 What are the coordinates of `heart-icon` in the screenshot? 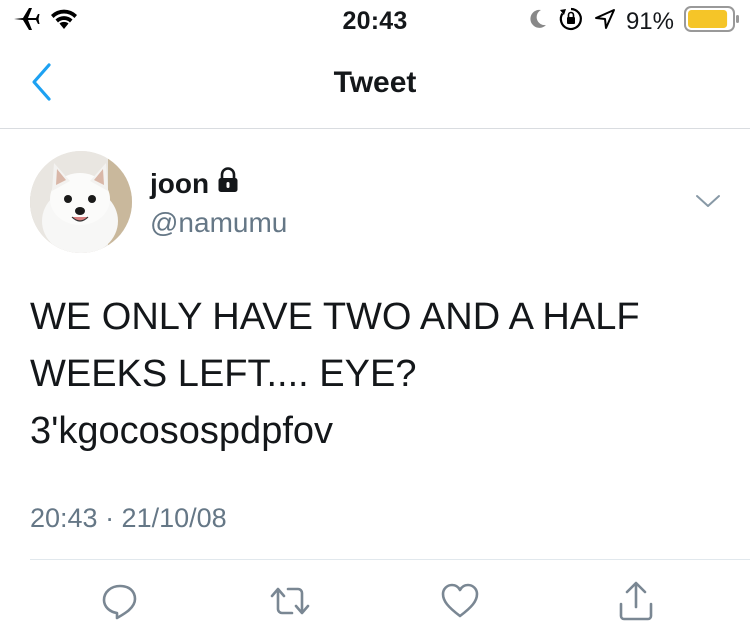 It's located at (460, 603).